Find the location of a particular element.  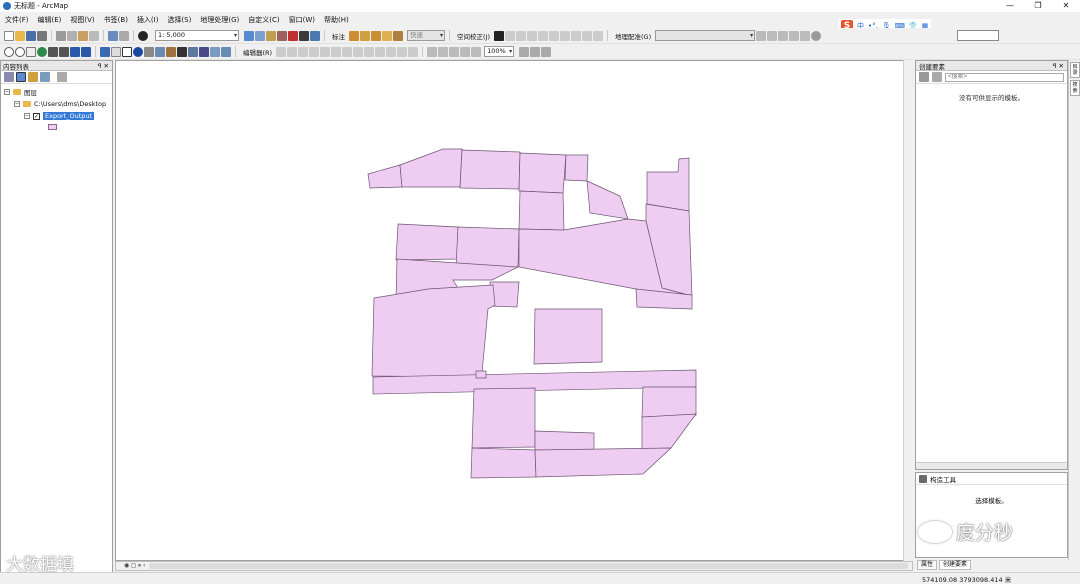

zoom-100-icon is located at coordinates (476, 51).